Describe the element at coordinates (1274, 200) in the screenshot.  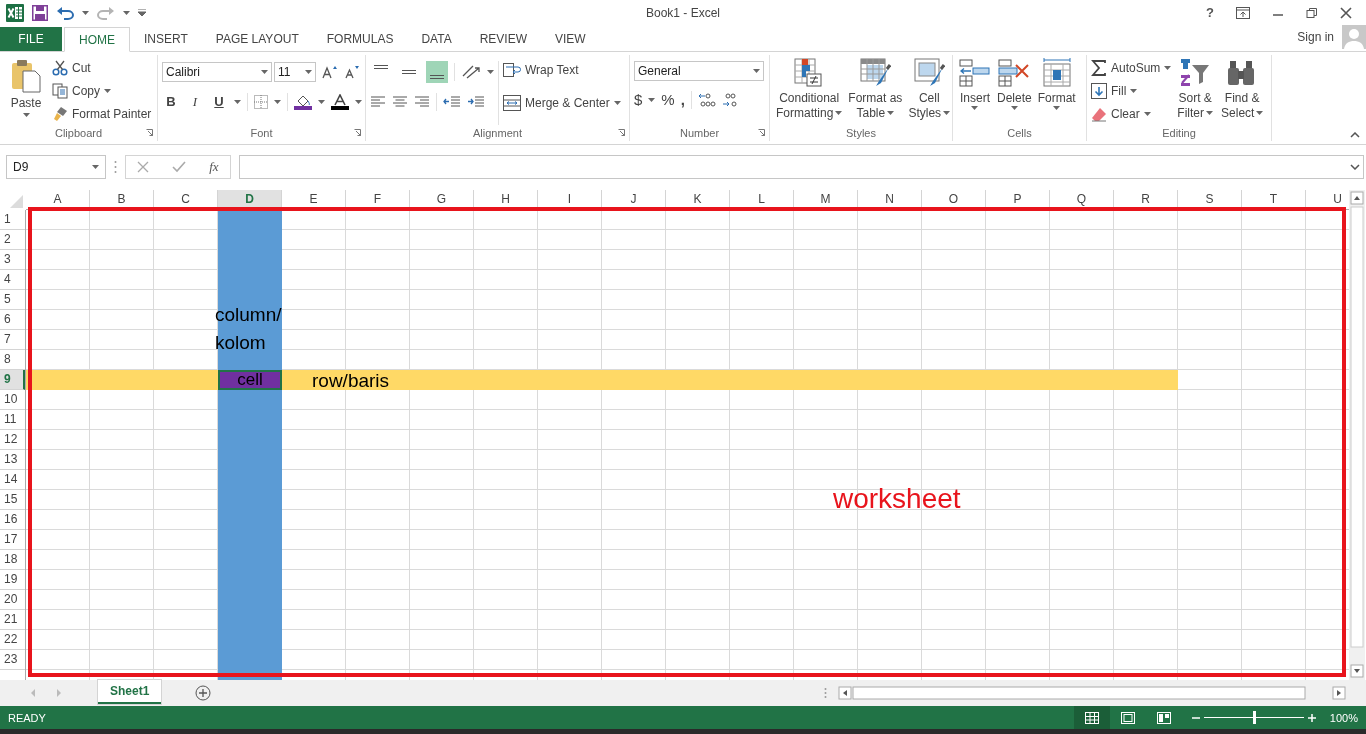
I see `column-header: T` at that location.